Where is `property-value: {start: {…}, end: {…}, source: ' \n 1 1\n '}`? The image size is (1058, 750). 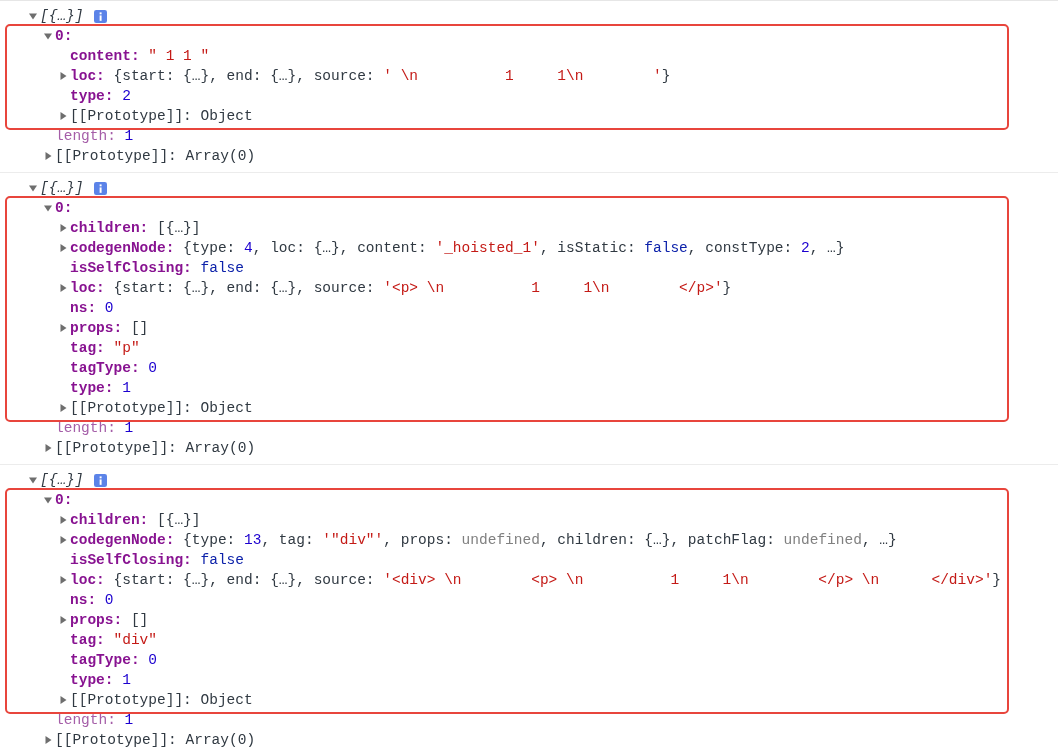
property-value: {start: {…}, end: {…}, source: ' \n 1 1\n '} is located at coordinates (392, 76).